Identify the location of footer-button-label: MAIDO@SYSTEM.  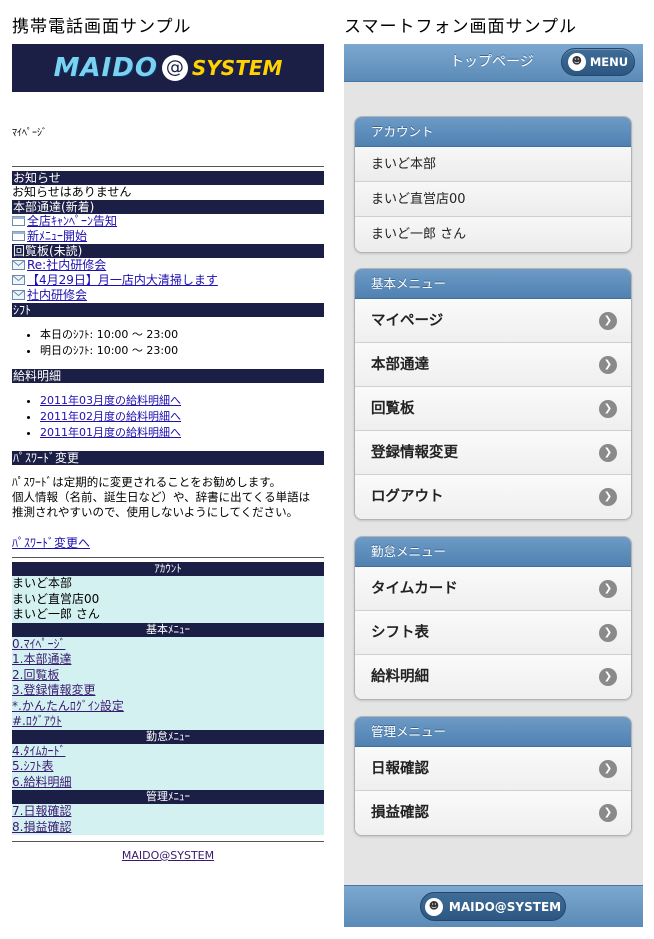
(505, 906).